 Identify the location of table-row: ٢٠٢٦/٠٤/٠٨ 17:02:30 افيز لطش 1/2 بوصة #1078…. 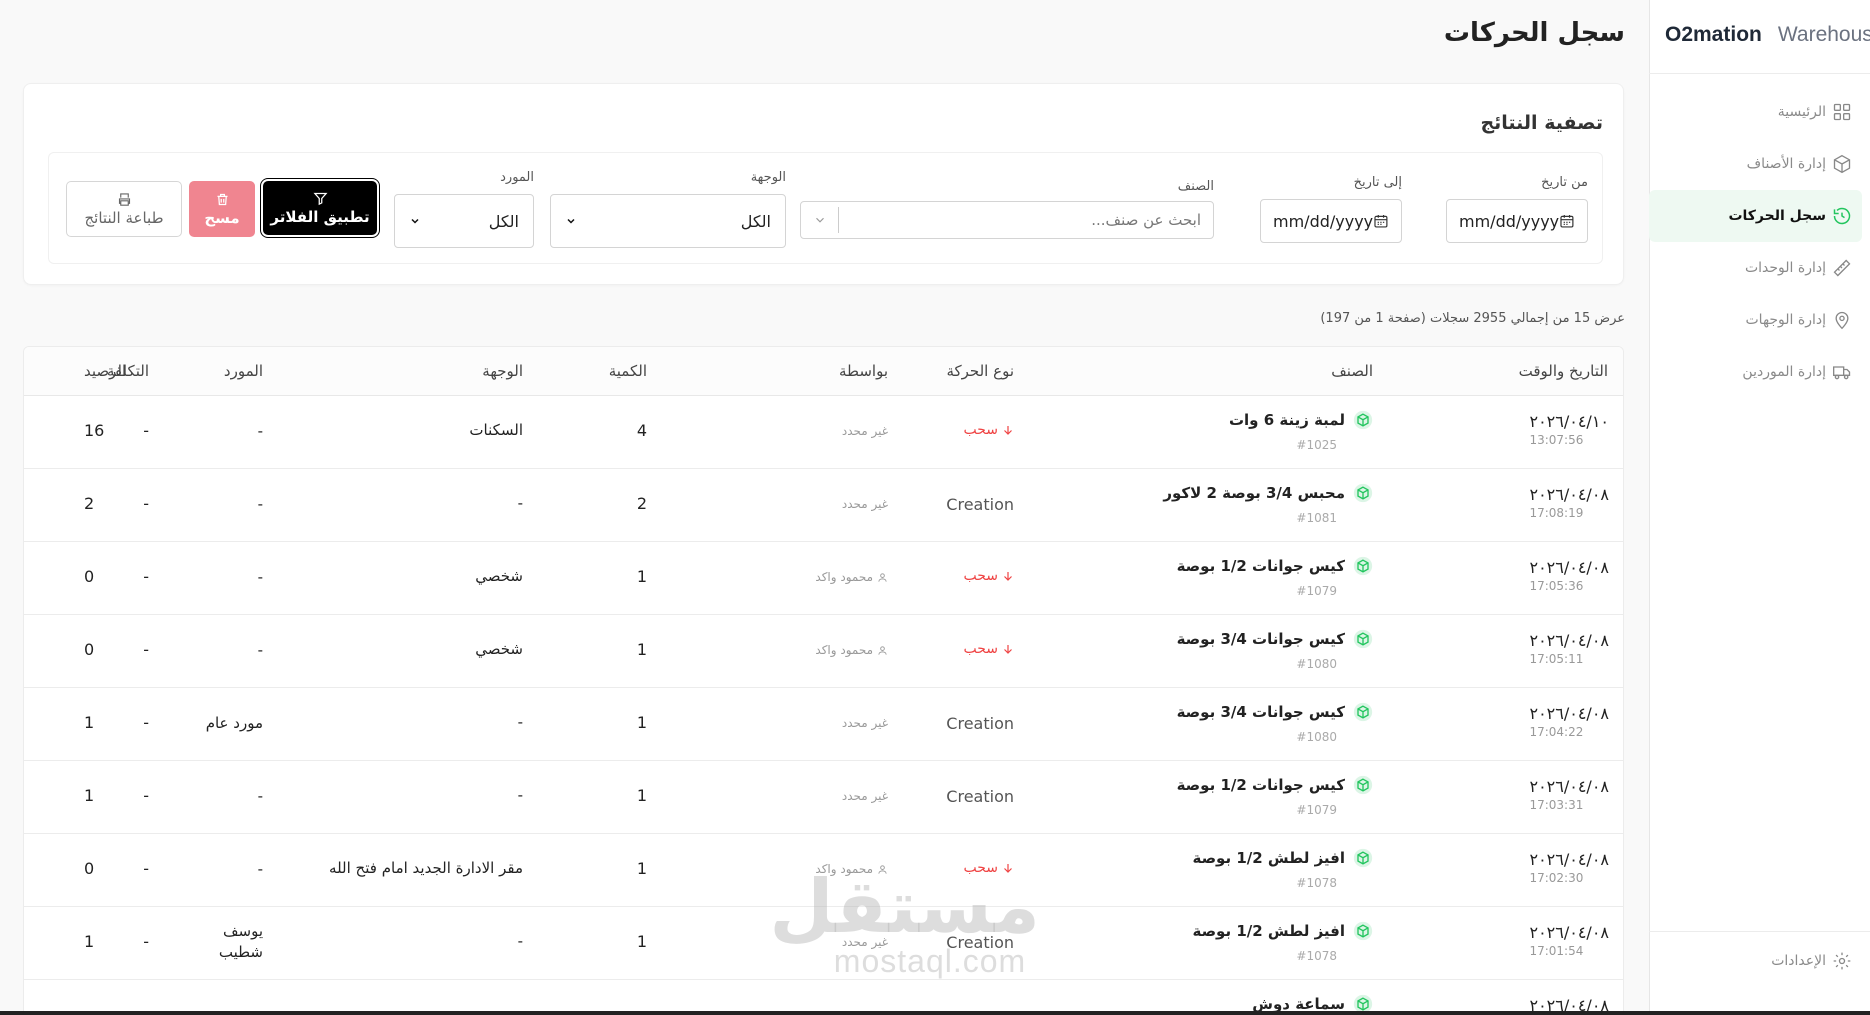
(823, 870).